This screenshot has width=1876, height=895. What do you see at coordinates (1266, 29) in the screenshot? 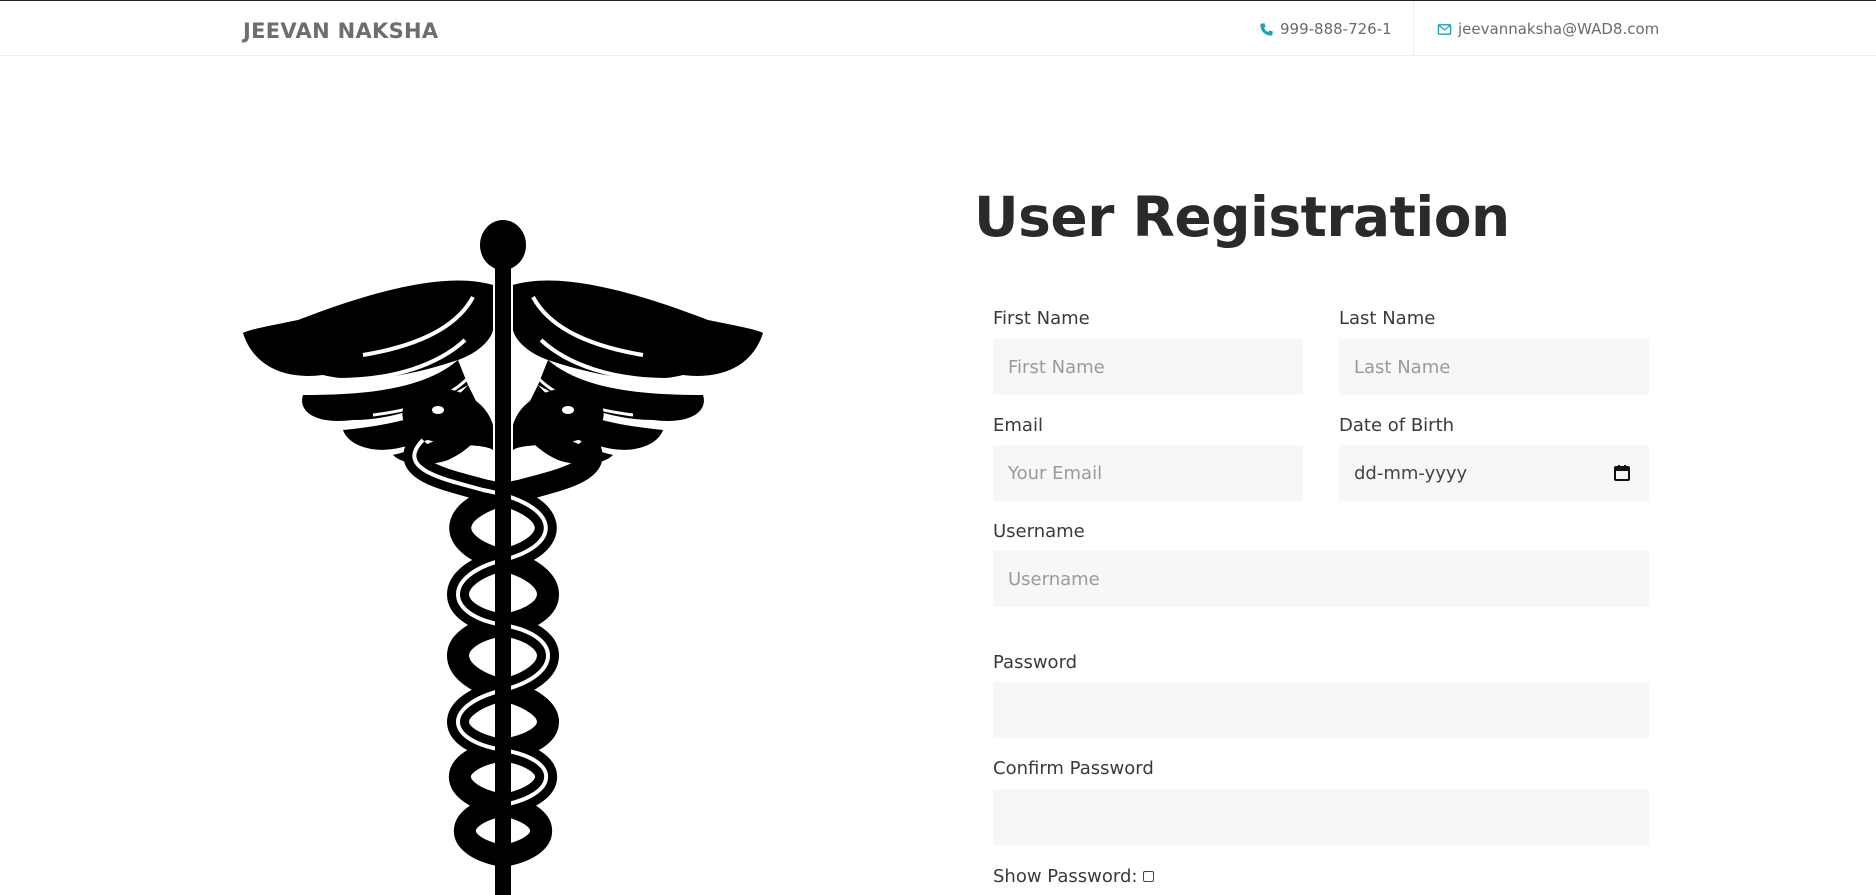
I see `phone-icon` at bounding box center [1266, 29].